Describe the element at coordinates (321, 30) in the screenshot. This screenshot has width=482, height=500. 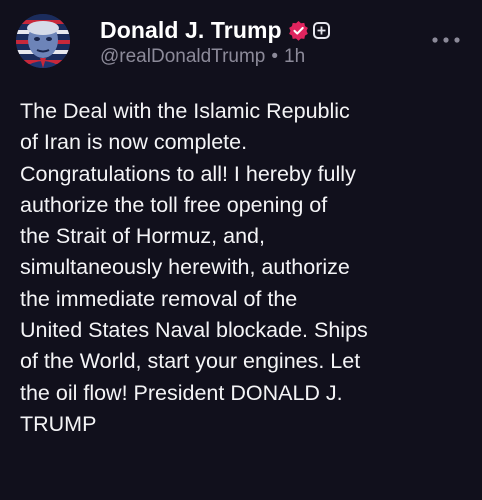
I see `follow-plus-icon` at that location.